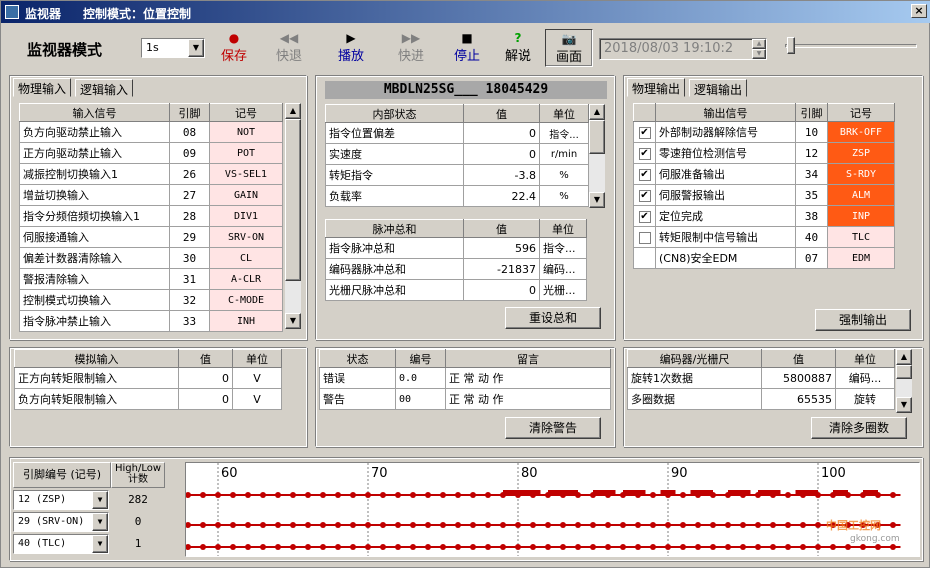 The width and height of the screenshot is (930, 568). Describe the element at coordinates (151, 279) in the screenshot. I see `table-row: 警报清除输入 31 A-CLR` at that location.